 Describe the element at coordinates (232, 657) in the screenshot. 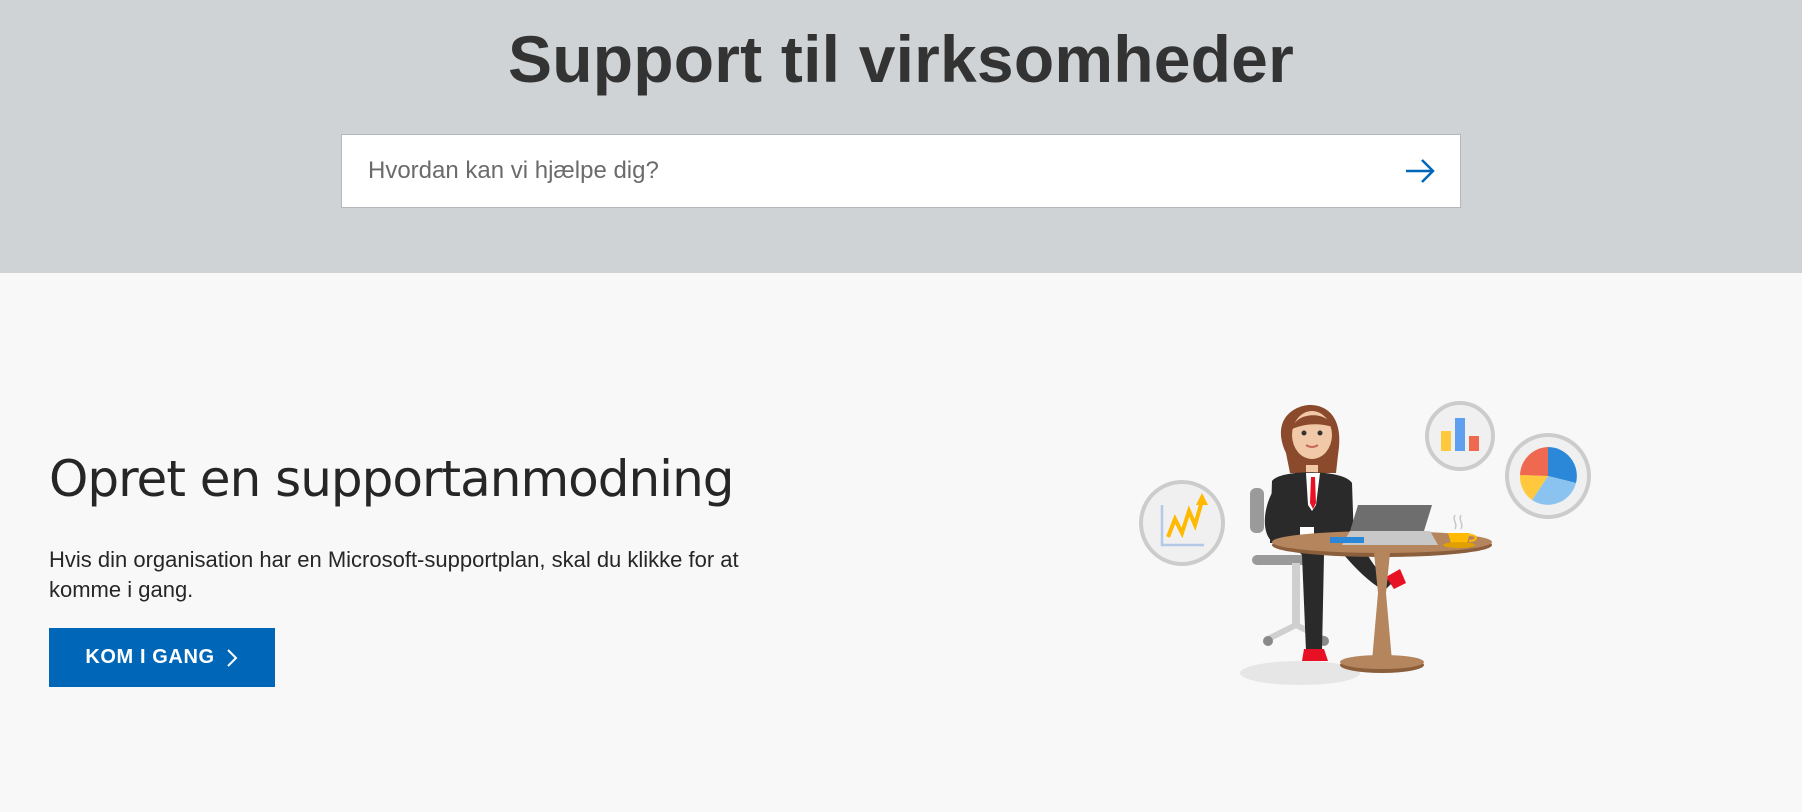

I see `chevron-right-icon` at that location.